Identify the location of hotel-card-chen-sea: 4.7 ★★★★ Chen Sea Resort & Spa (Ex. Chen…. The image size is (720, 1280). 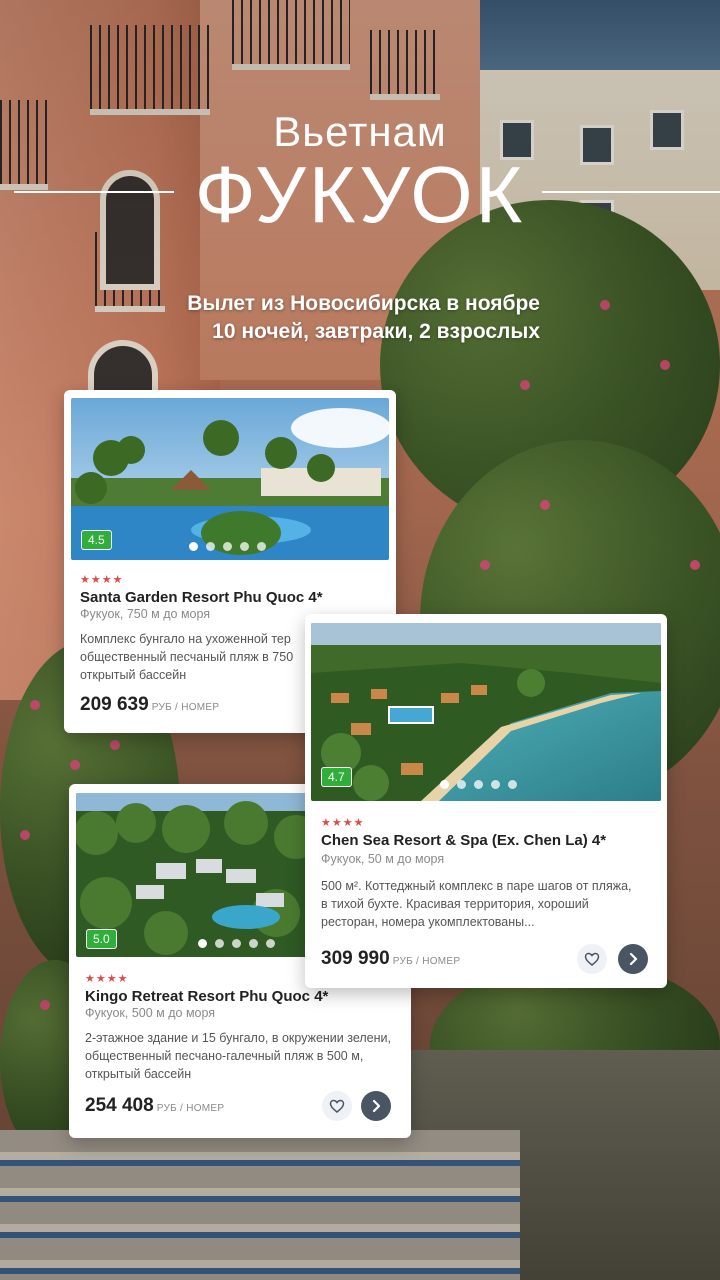
(486, 801).